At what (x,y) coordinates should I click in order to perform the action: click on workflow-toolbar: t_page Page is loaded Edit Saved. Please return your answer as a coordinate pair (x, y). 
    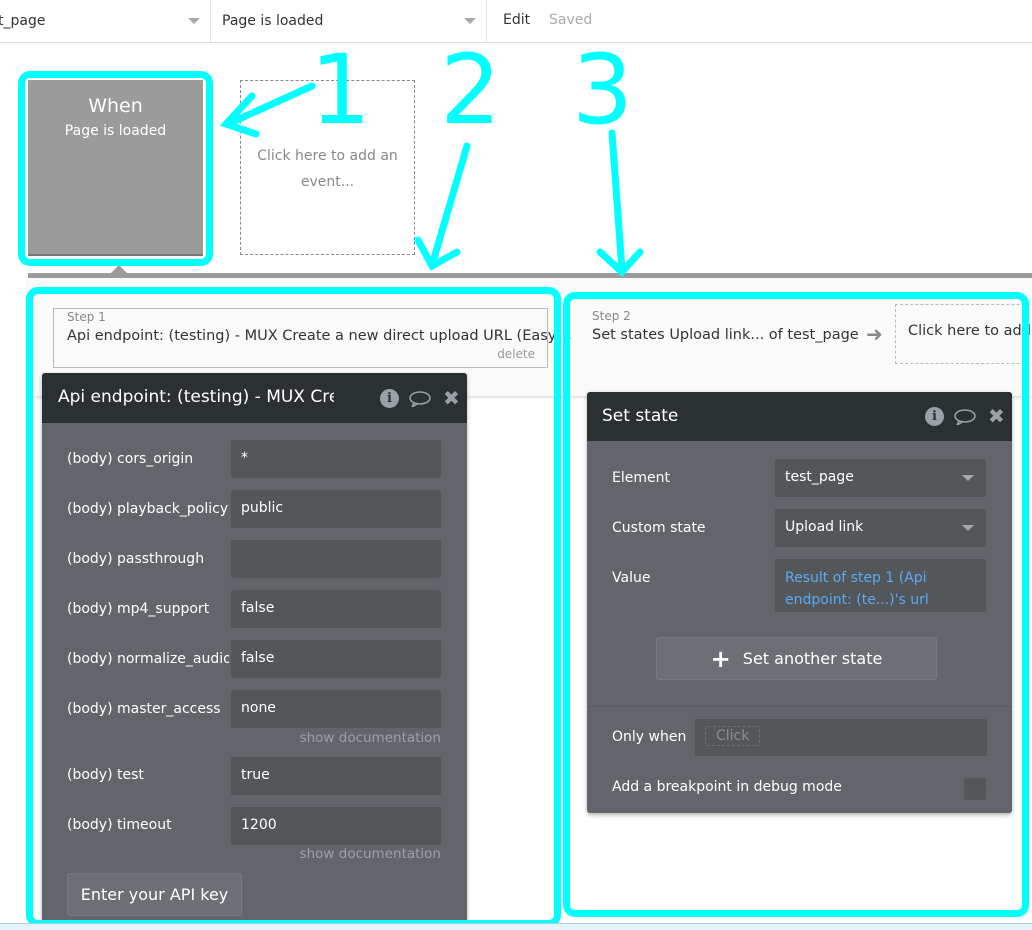
    Looking at the image, I should click on (516, 21).